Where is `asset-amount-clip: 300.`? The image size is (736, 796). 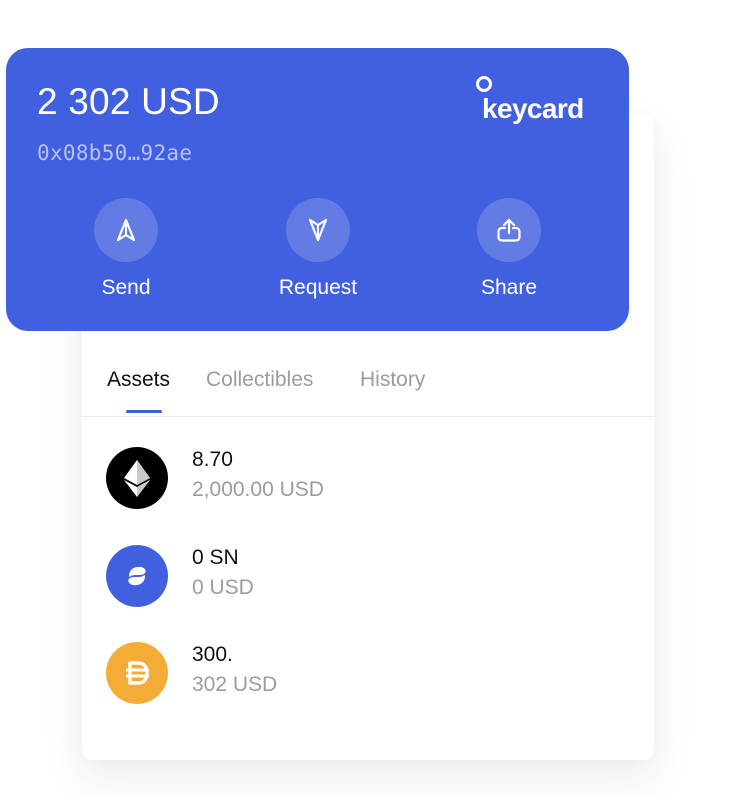 asset-amount-clip: 300. is located at coordinates (219, 655).